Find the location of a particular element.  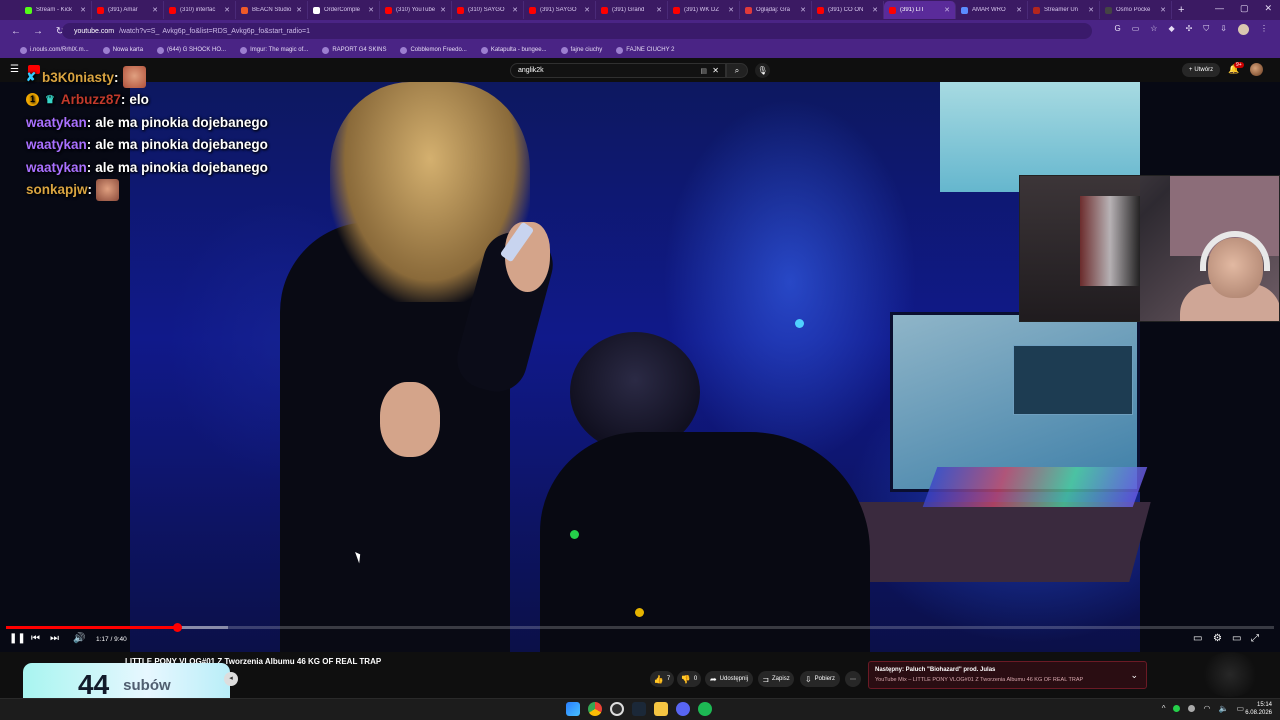

bookmark-star-icon: ☆ is located at coordinates (1153, 29).